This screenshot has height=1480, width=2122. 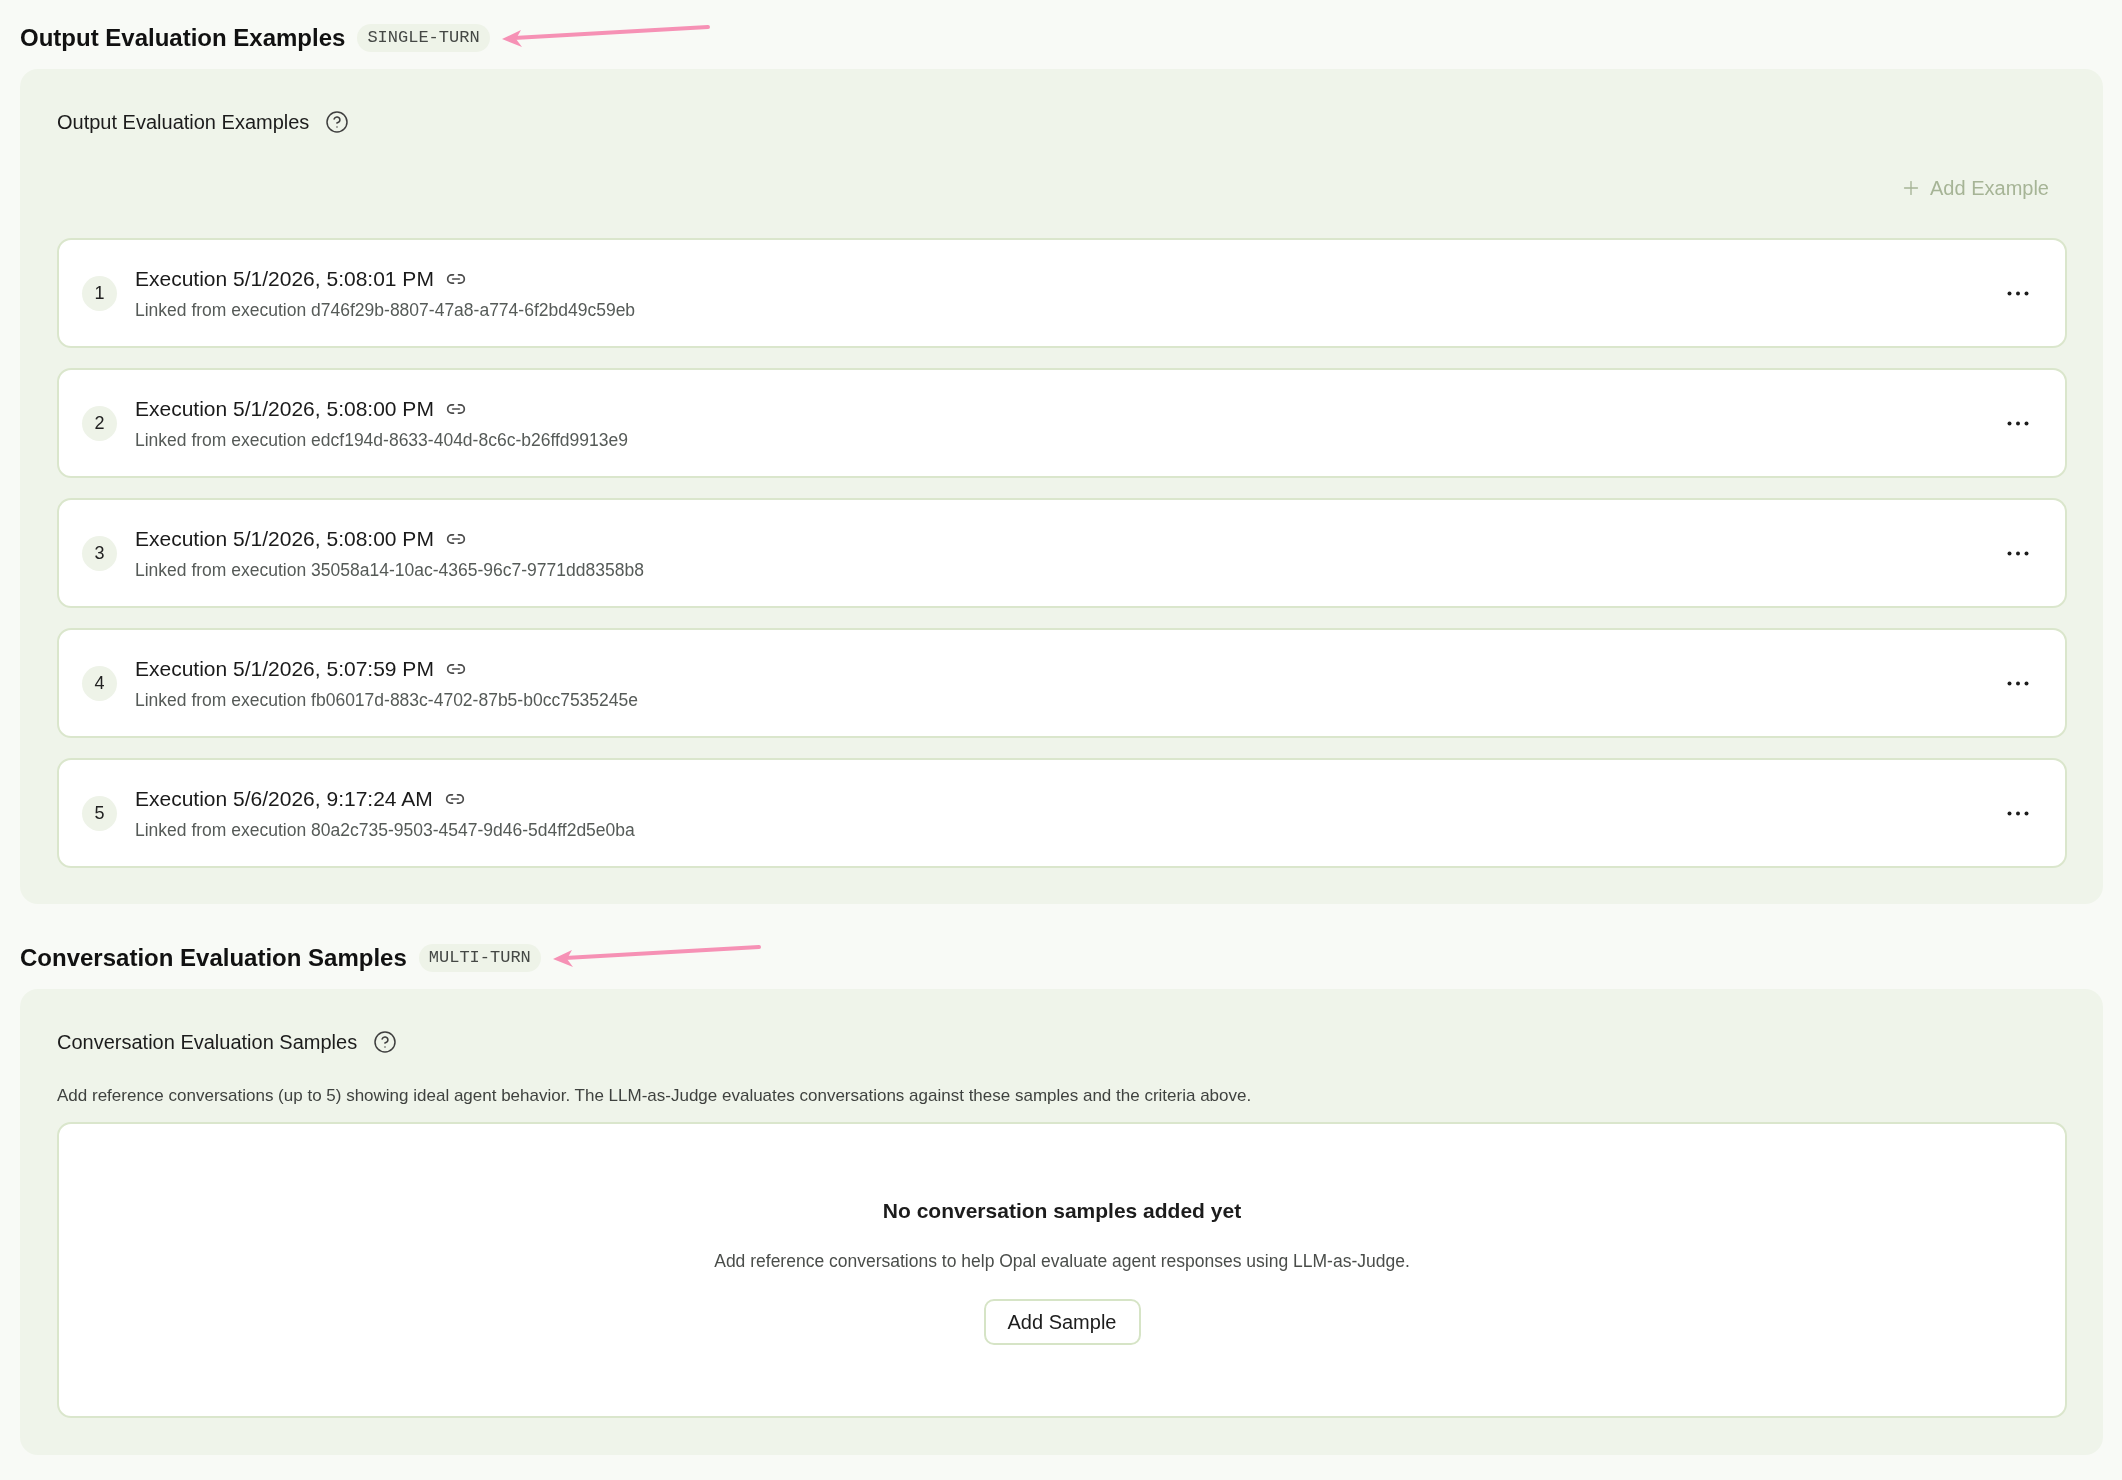 I want to click on execution-title: Execution 5/6/2026, 9:17:24 AM, so click(x=284, y=798).